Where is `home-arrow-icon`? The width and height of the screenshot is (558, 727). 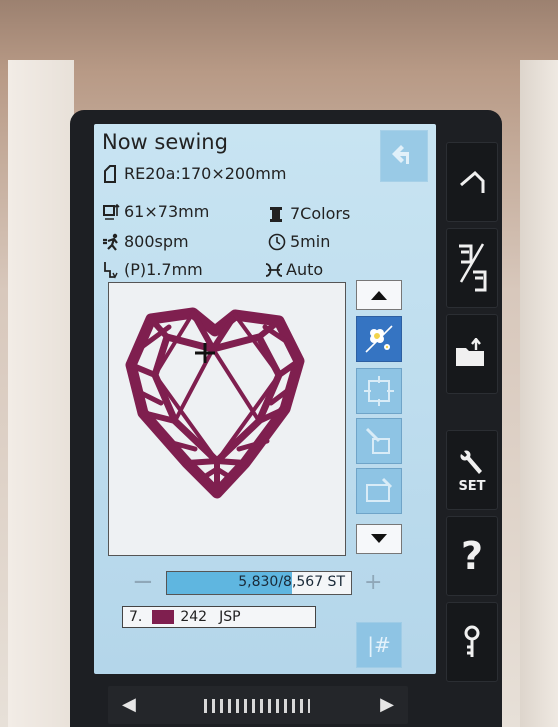 home-arrow-icon is located at coordinates (472, 181).